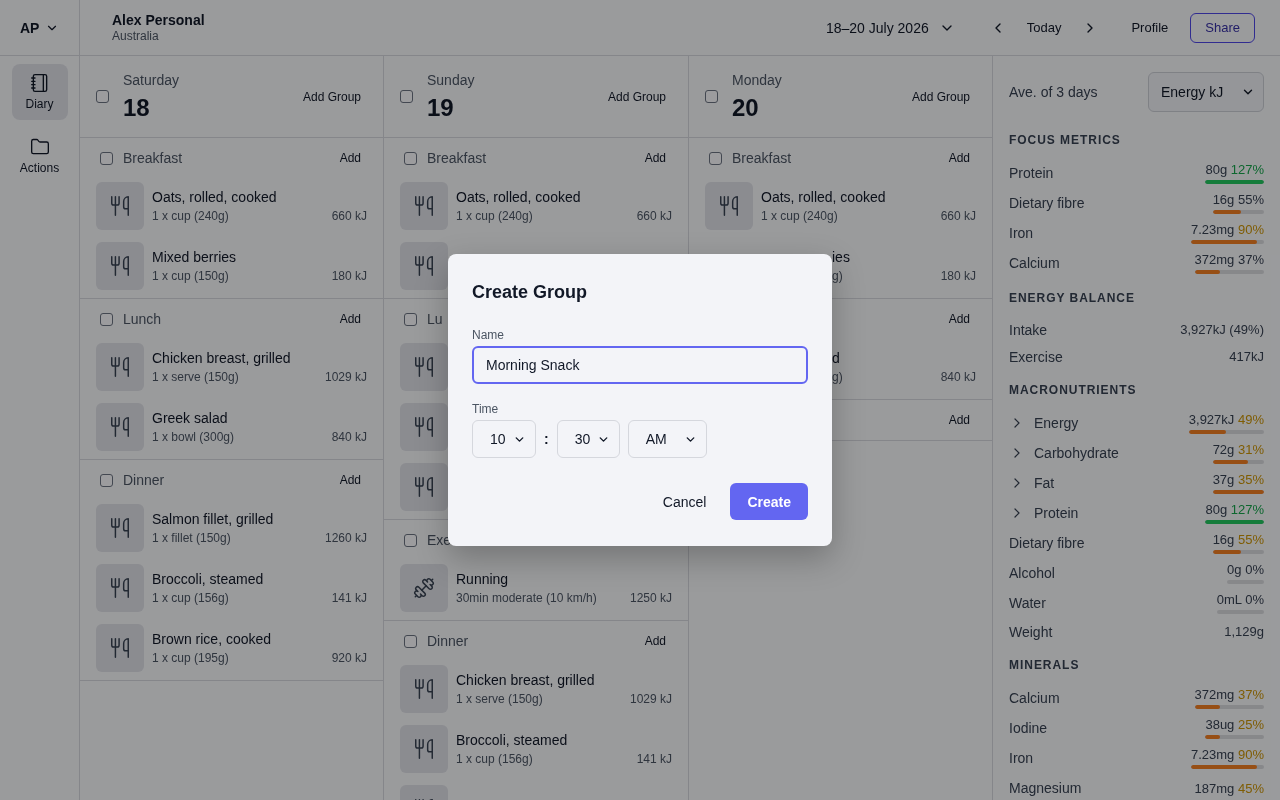 The width and height of the screenshot is (1280, 800). Describe the element at coordinates (1229, 694) in the screenshot. I see `metric-value: 372mg 37%` at that location.